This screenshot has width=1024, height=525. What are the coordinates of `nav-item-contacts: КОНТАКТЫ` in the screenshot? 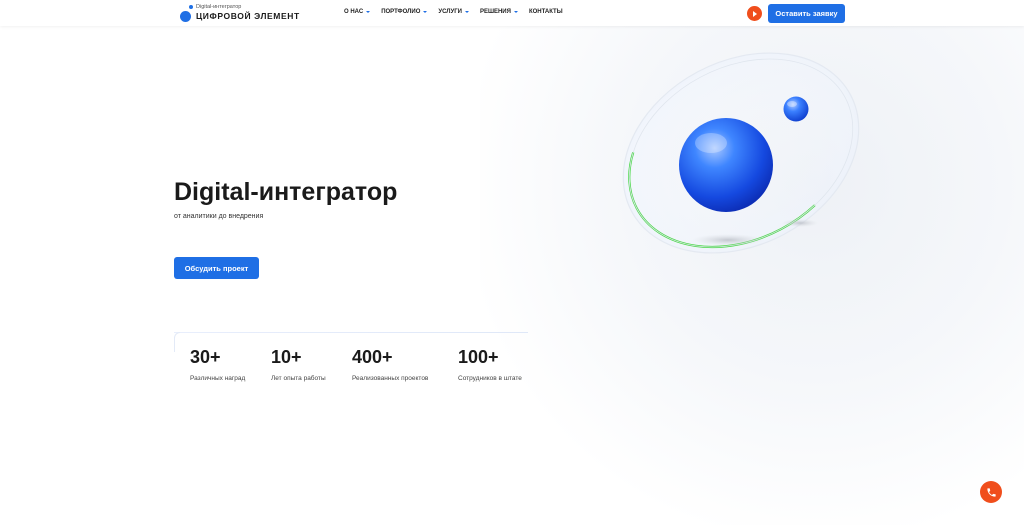 It's located at (546, 12).